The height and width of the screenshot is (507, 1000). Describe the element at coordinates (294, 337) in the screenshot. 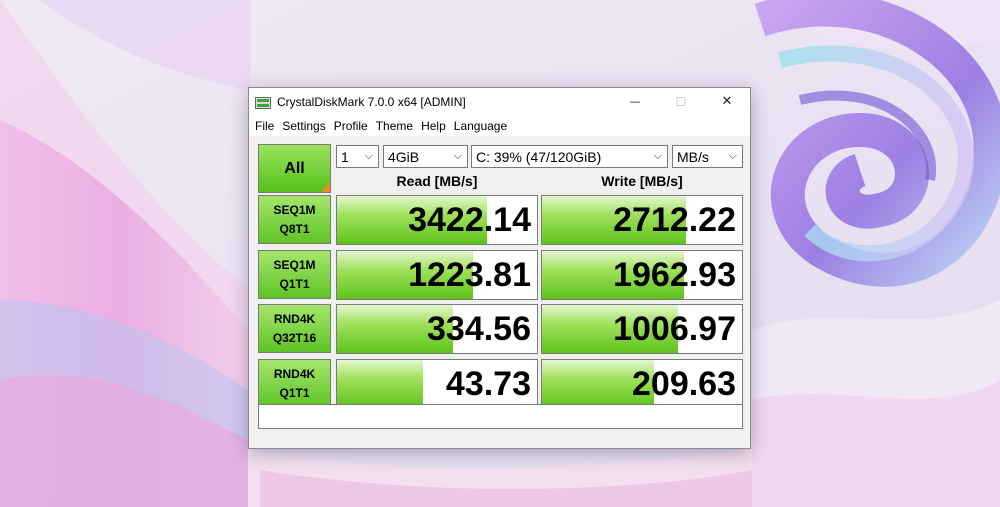

I see `test-params: Q32T16` at that location.